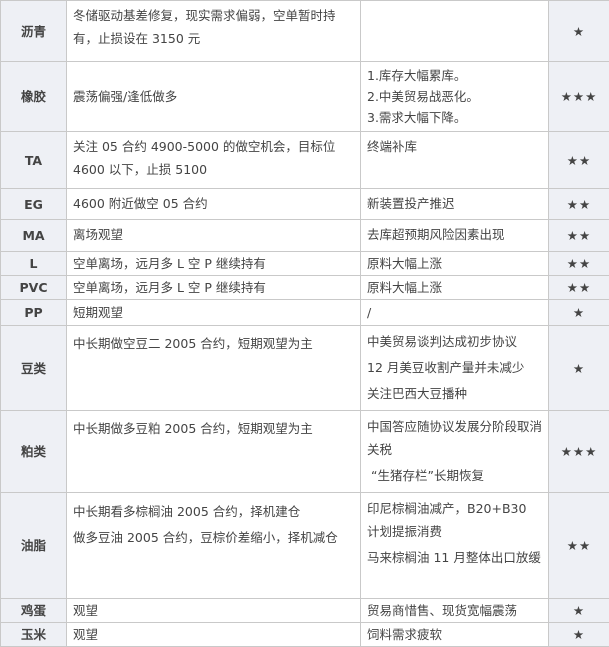 The height and width of the screenshot is (647, 609). I want to click on table-row: 鸡蛋 观望 贸易商惜售、现货宽幅震荡 ★, so click(304, 610).